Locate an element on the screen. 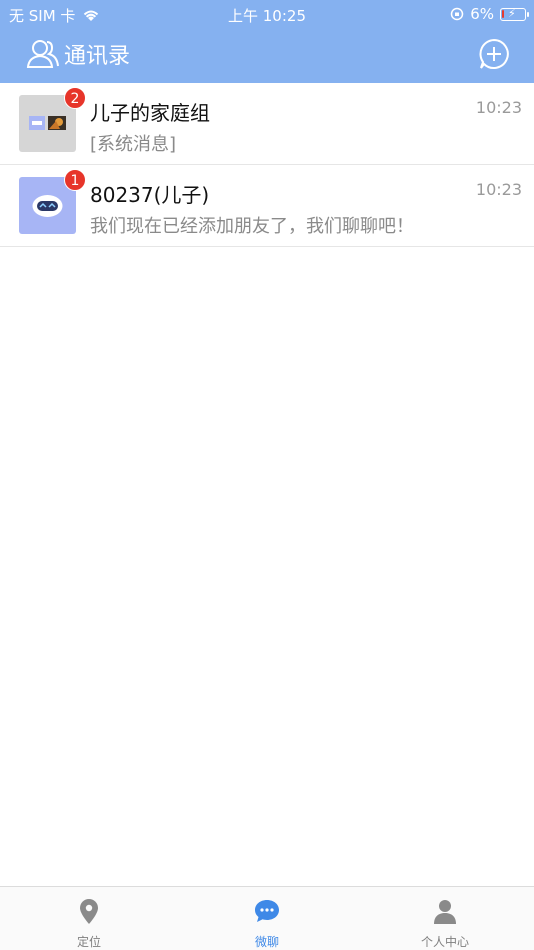  page-title: 通讯录 is located at coordinates (97, 56).